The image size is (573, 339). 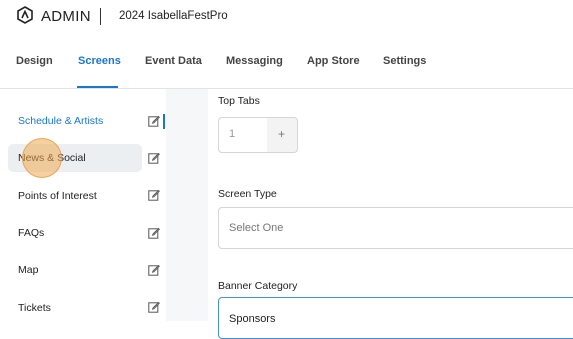 What do you see at coordinates (232, 134) in the screenshot?
I see `top-tabs-value: 1` at bounding box center [232, 134].